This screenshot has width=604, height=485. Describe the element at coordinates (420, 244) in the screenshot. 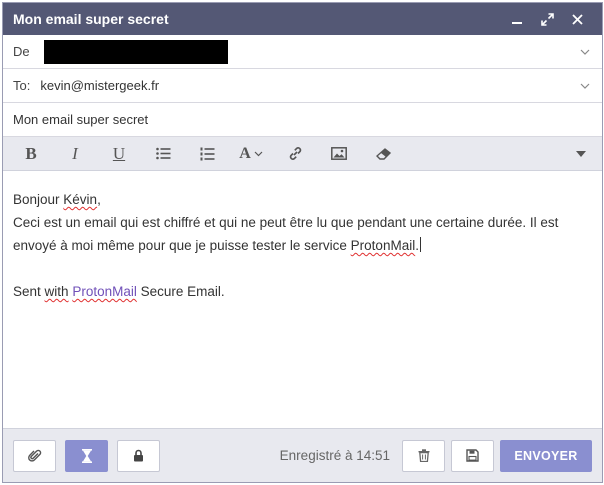

I see `text-cursor` at that location.